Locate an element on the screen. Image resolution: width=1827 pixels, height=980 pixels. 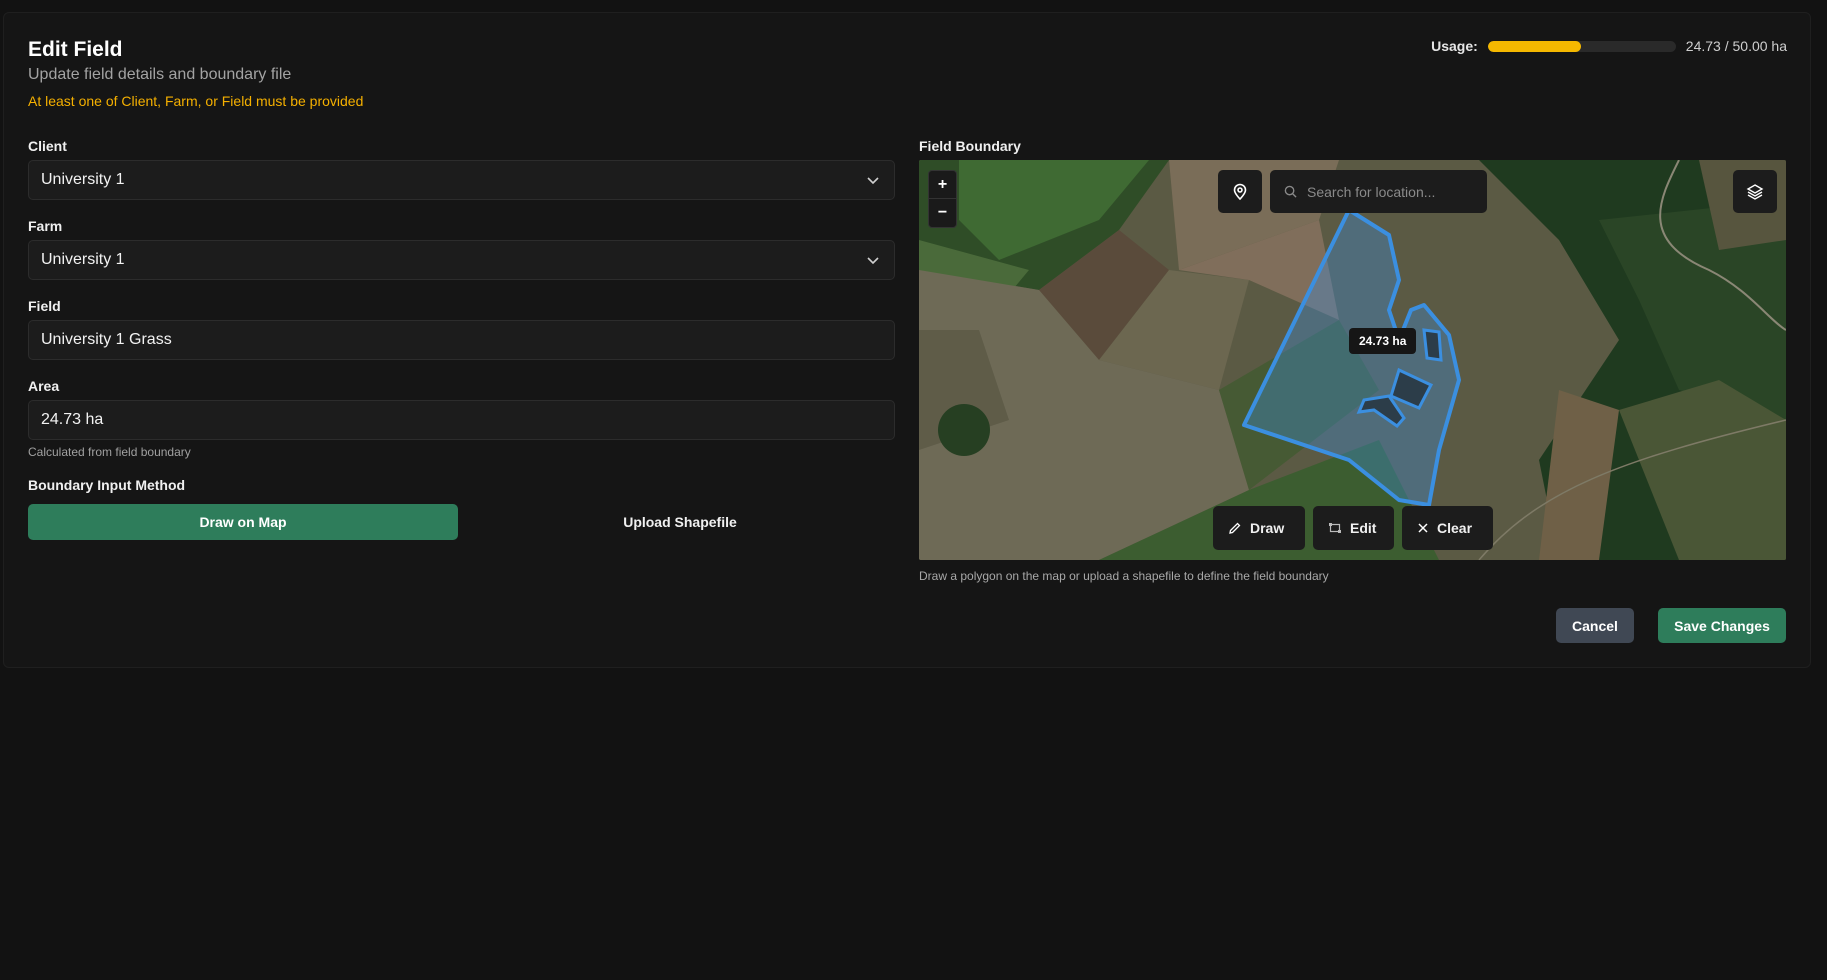
location-search-input is located at coordinates (1387, 191).